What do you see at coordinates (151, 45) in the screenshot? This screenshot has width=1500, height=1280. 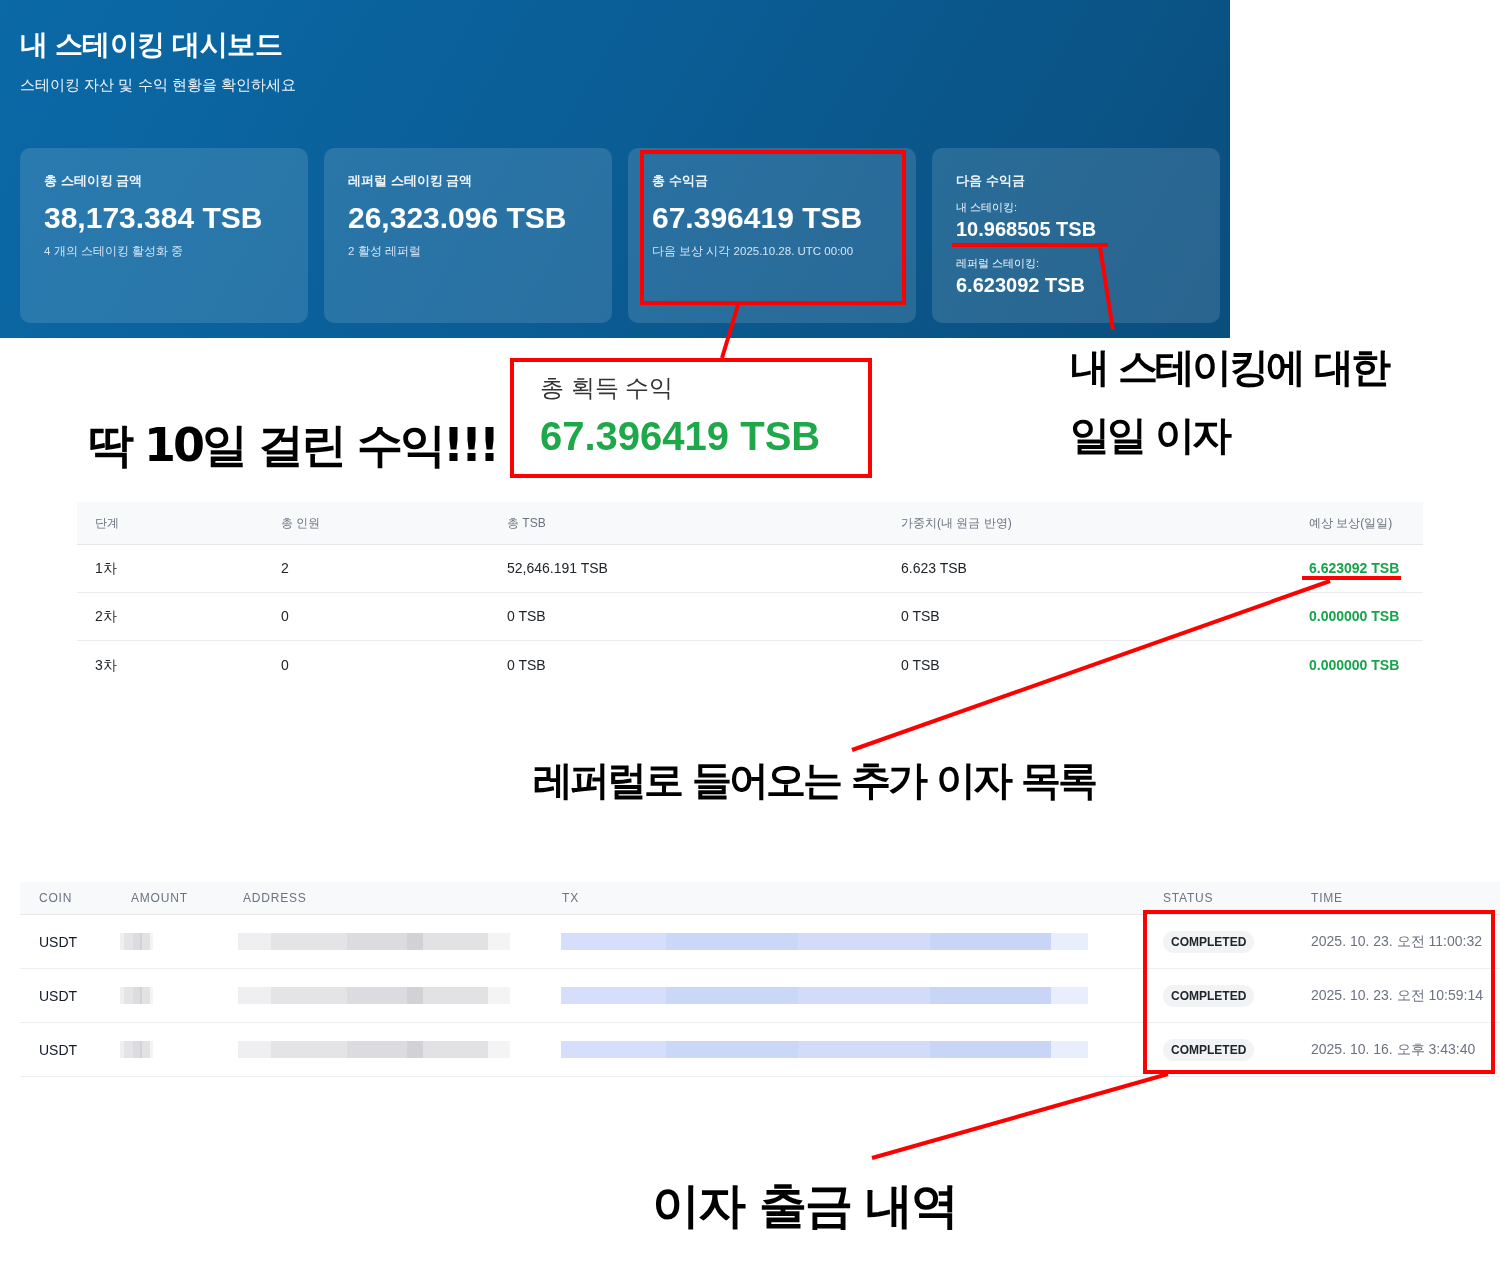 I see `page-title: 내 스테이킹 대시보드` at bounding box center [151, 45].